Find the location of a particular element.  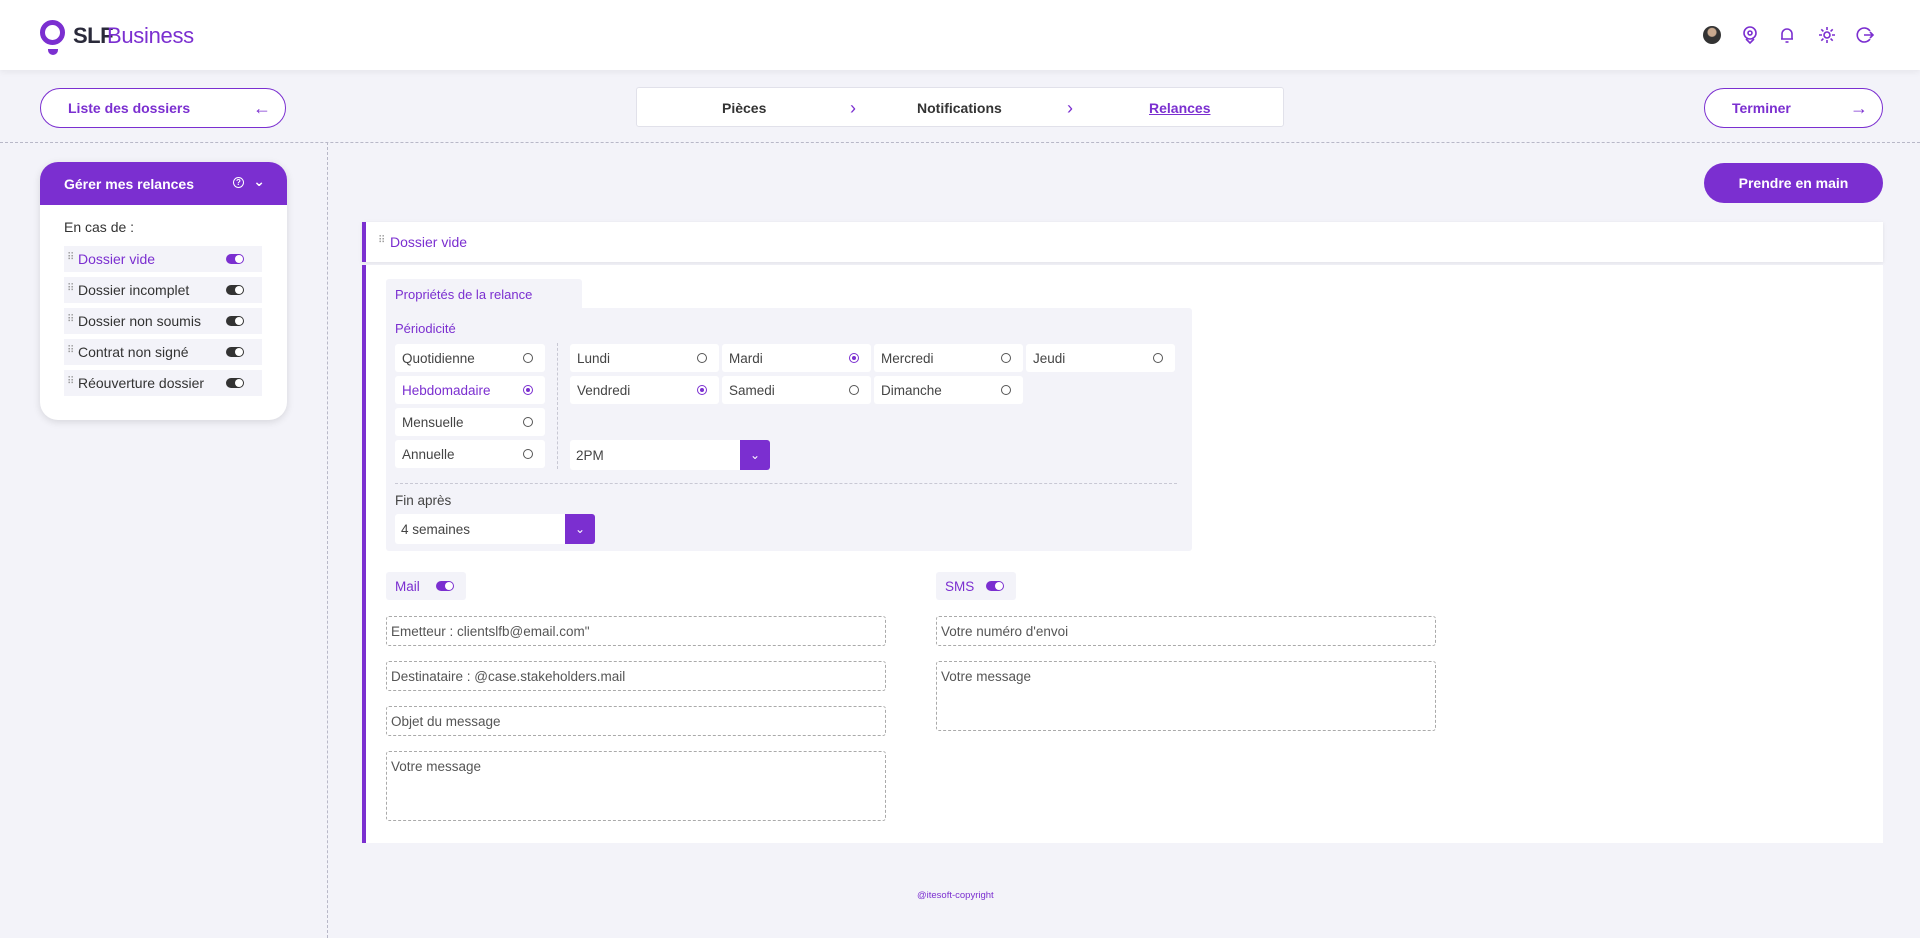

sidebar-item-contrat-non-signe: ⠿ Contrat non signé is located at coordinates (163, 352).